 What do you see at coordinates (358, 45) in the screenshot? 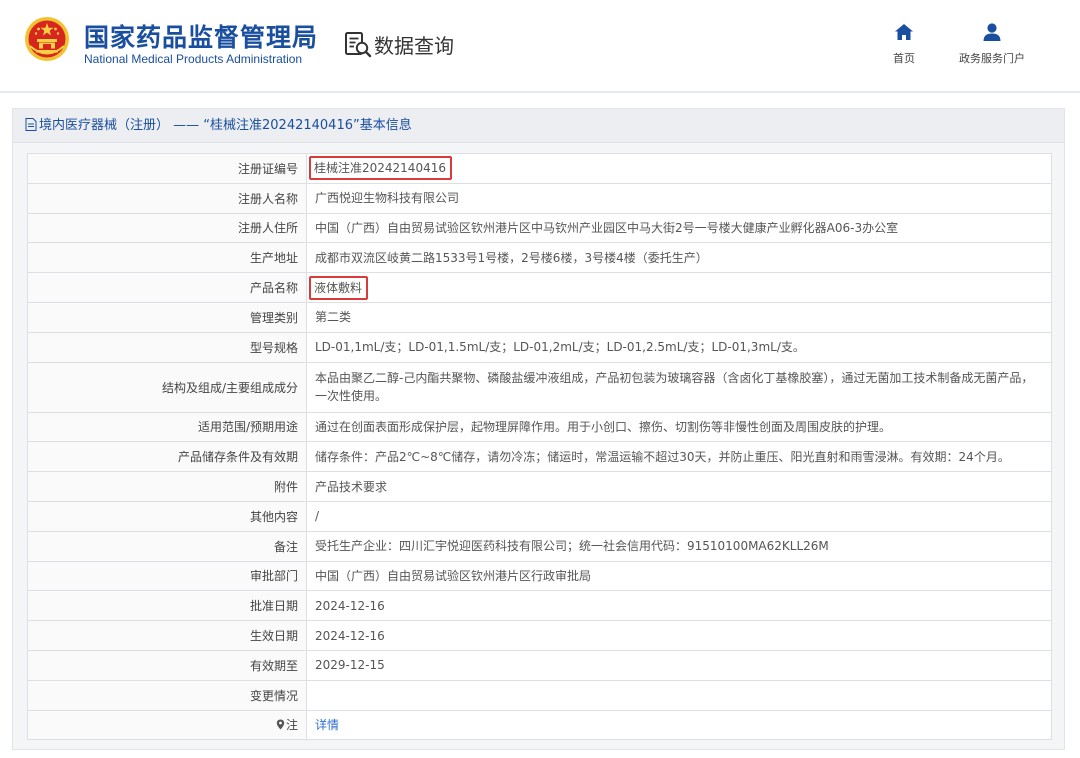
I see `data-query-icon` at bounding box center [358, 45].